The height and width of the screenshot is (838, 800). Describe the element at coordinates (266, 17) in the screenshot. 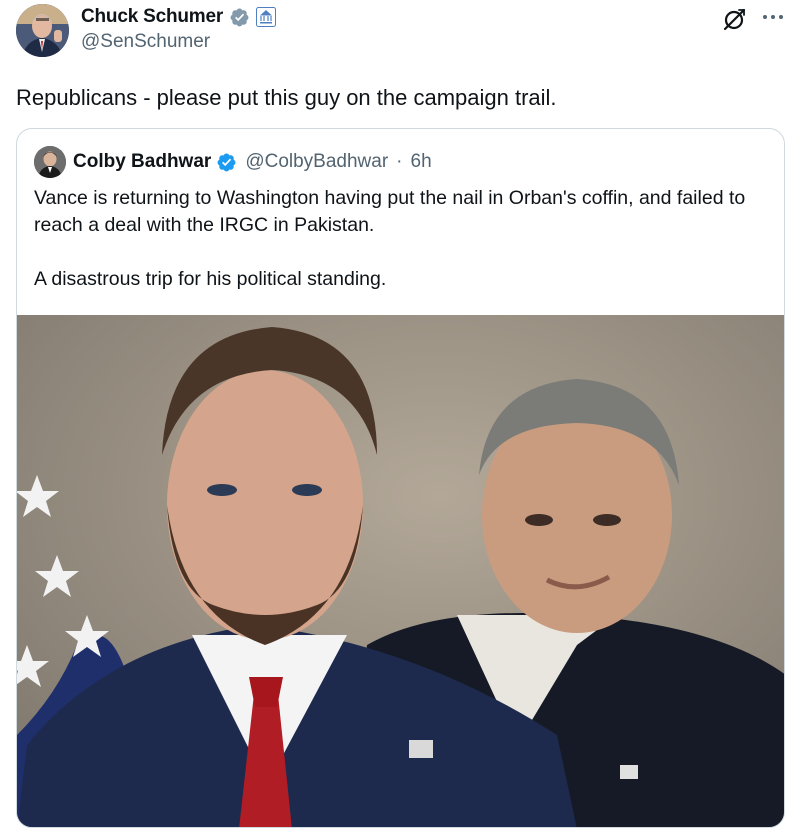

I see `us-senate-badge-icon` at that location.